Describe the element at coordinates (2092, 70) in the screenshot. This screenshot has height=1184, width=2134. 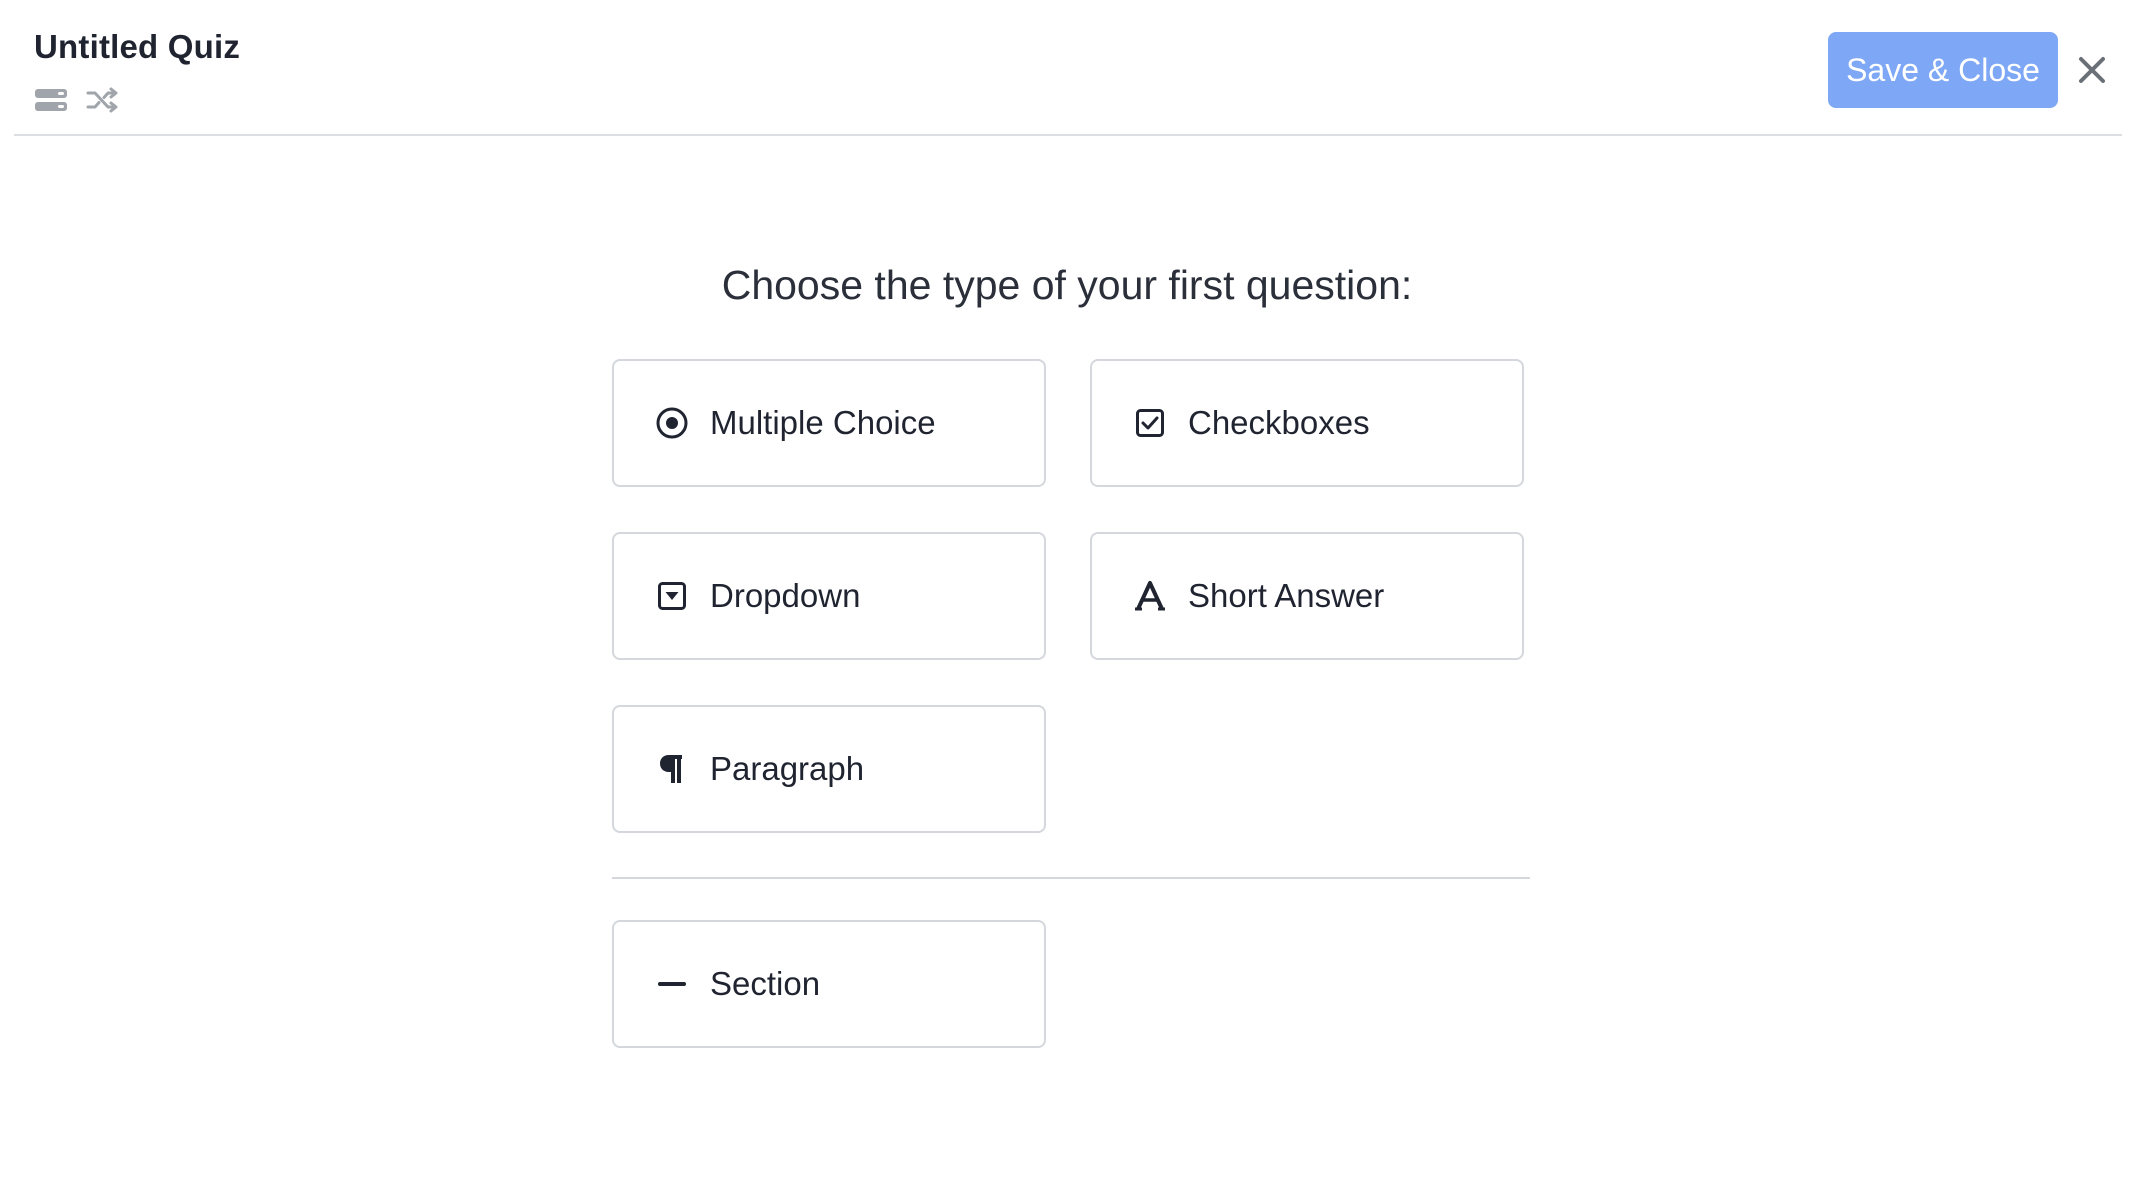
I see `close-icon` at that location.